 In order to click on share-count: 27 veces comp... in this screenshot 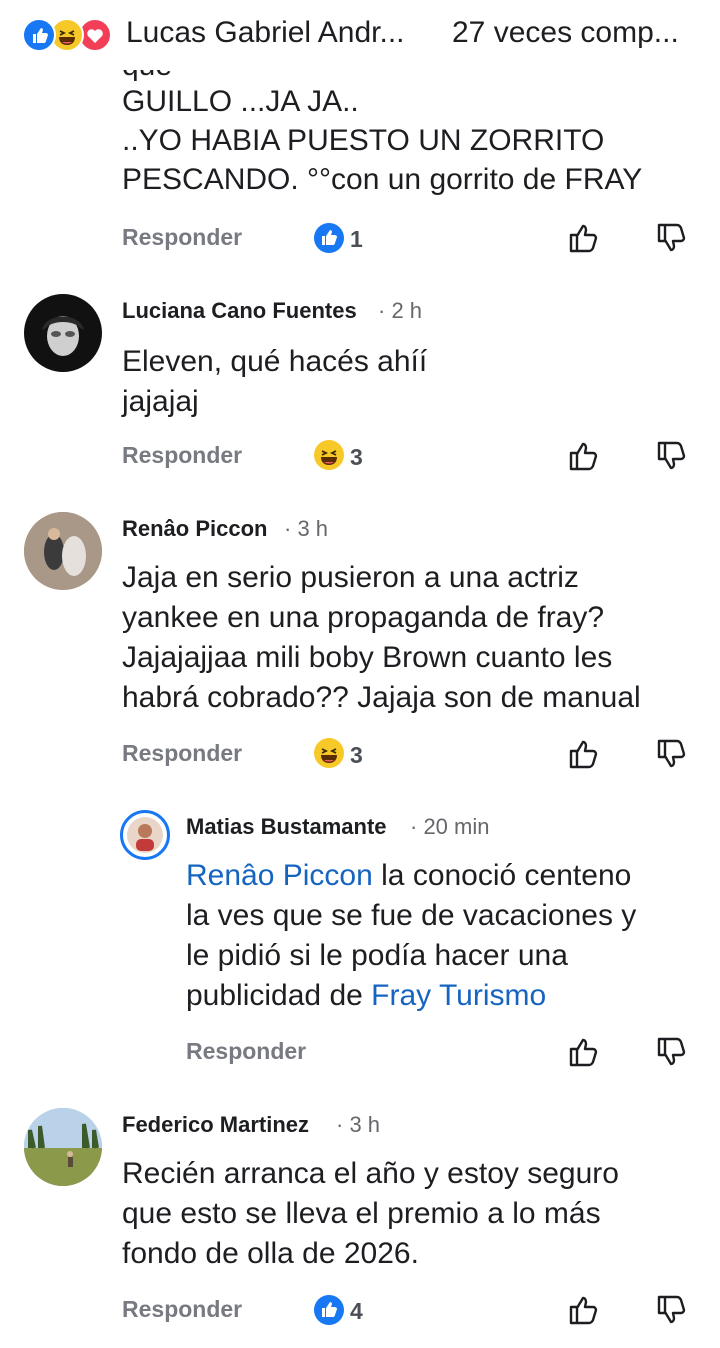, I will do `click(565, 33)`.